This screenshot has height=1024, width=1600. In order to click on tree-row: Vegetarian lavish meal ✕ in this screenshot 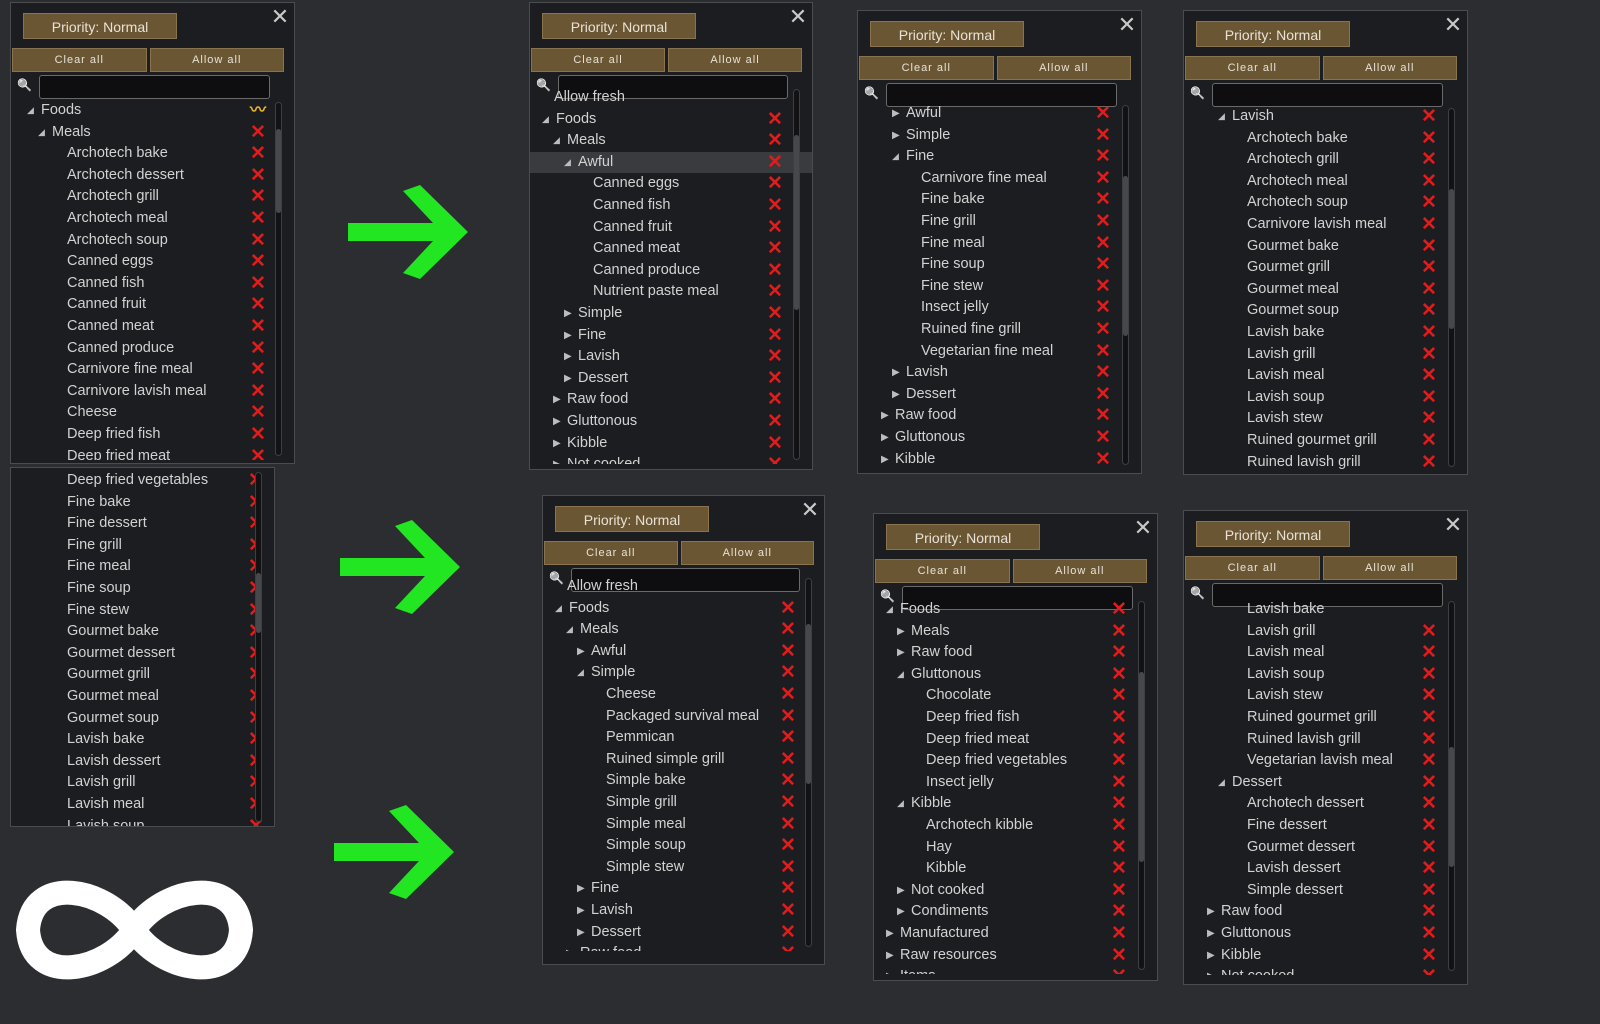, I will do `click(1325, 761)`.